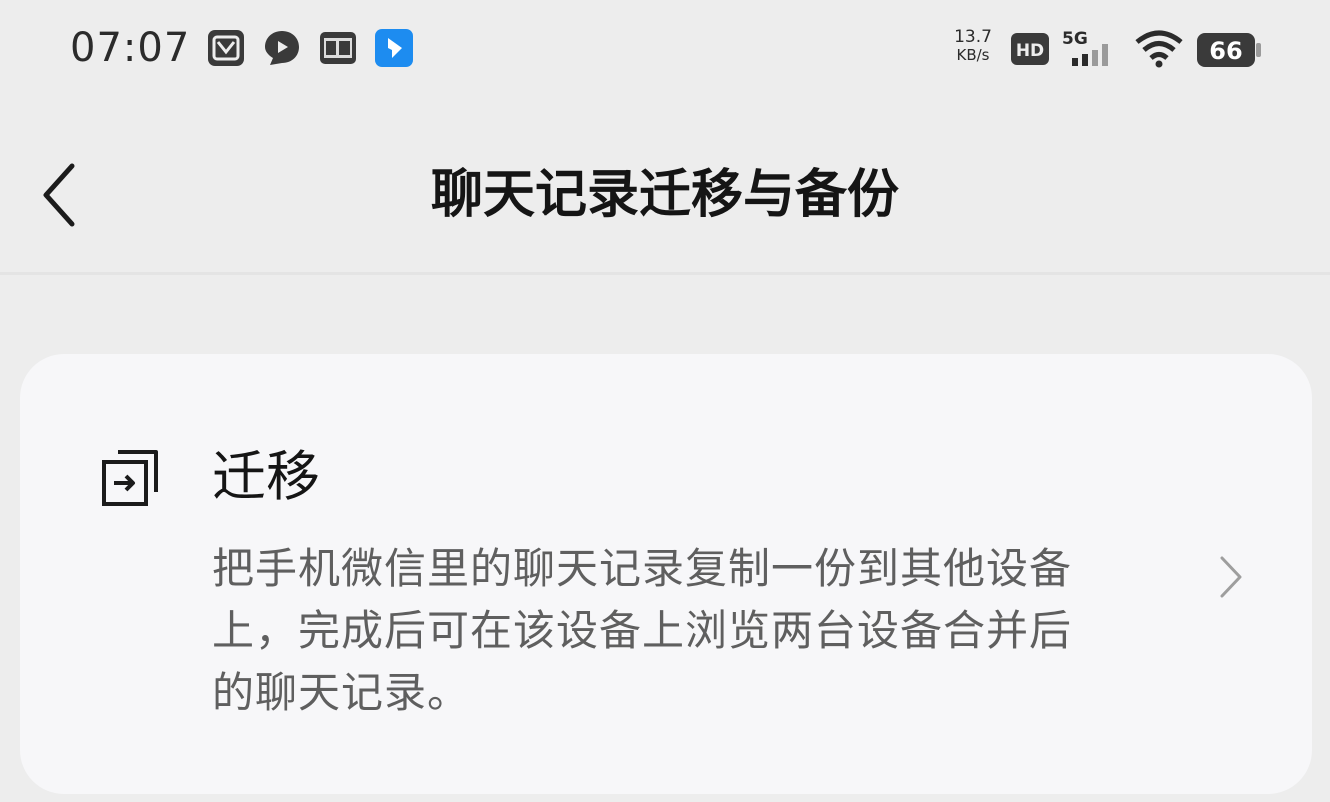 The image size is (1330, 802). Describe the element at coordinates (282, 48) in the screenshot. I see `chat-bubble-icon` at that location.